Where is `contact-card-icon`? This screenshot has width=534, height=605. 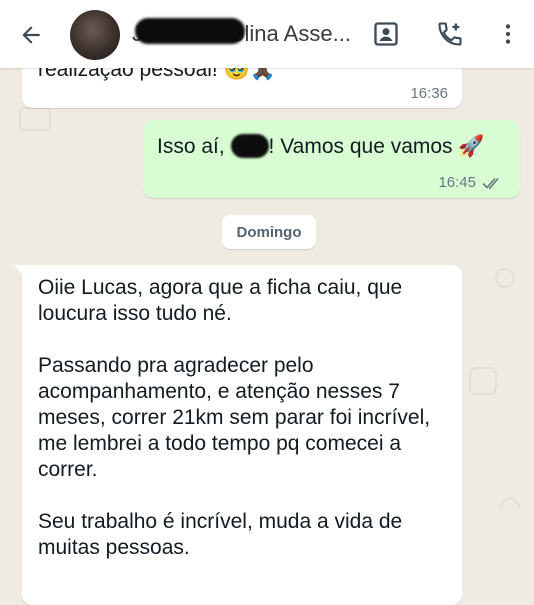
contact-card-icon is located at coordinates (386, 34).